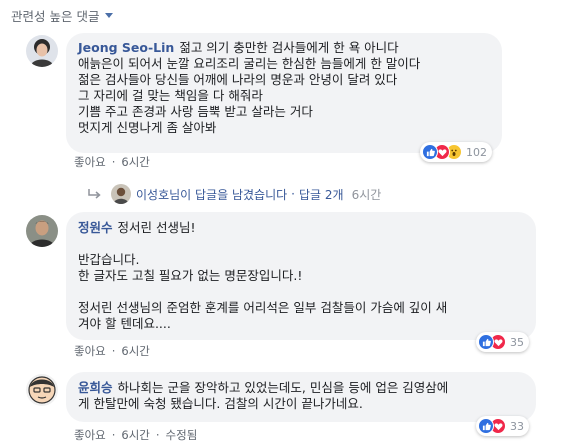  Describe the element at coordinates (190, 275) in the screenshot. I see `comment-text-line: 한 글자도 고칠 필요가 없는 명문장입니다.!` at that location.